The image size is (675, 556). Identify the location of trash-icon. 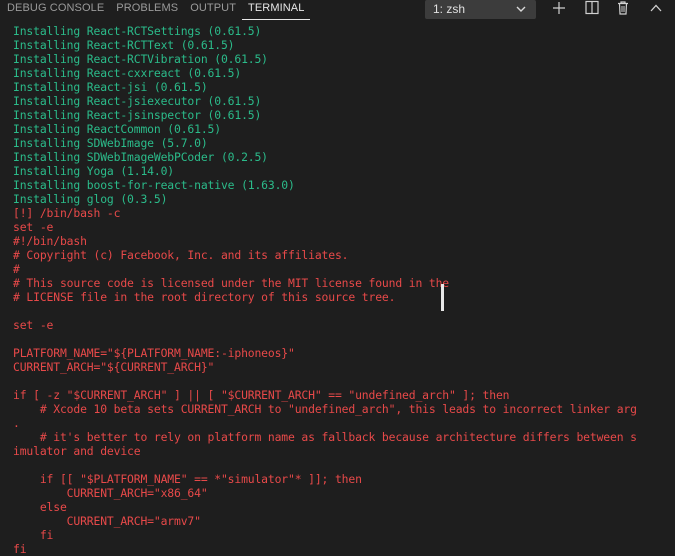
(623, 8).